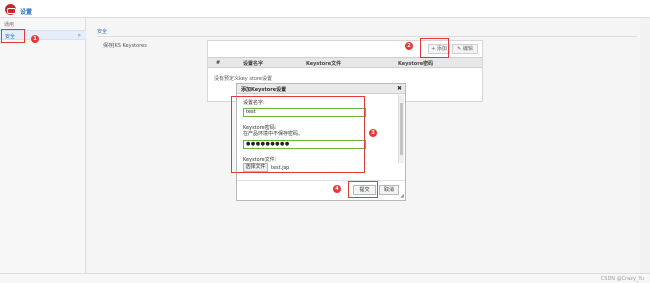 The image size is (650, 283). Describe the element at coordinates (26, 12) in the screenshot. I see `app-title: 设置` at that location.